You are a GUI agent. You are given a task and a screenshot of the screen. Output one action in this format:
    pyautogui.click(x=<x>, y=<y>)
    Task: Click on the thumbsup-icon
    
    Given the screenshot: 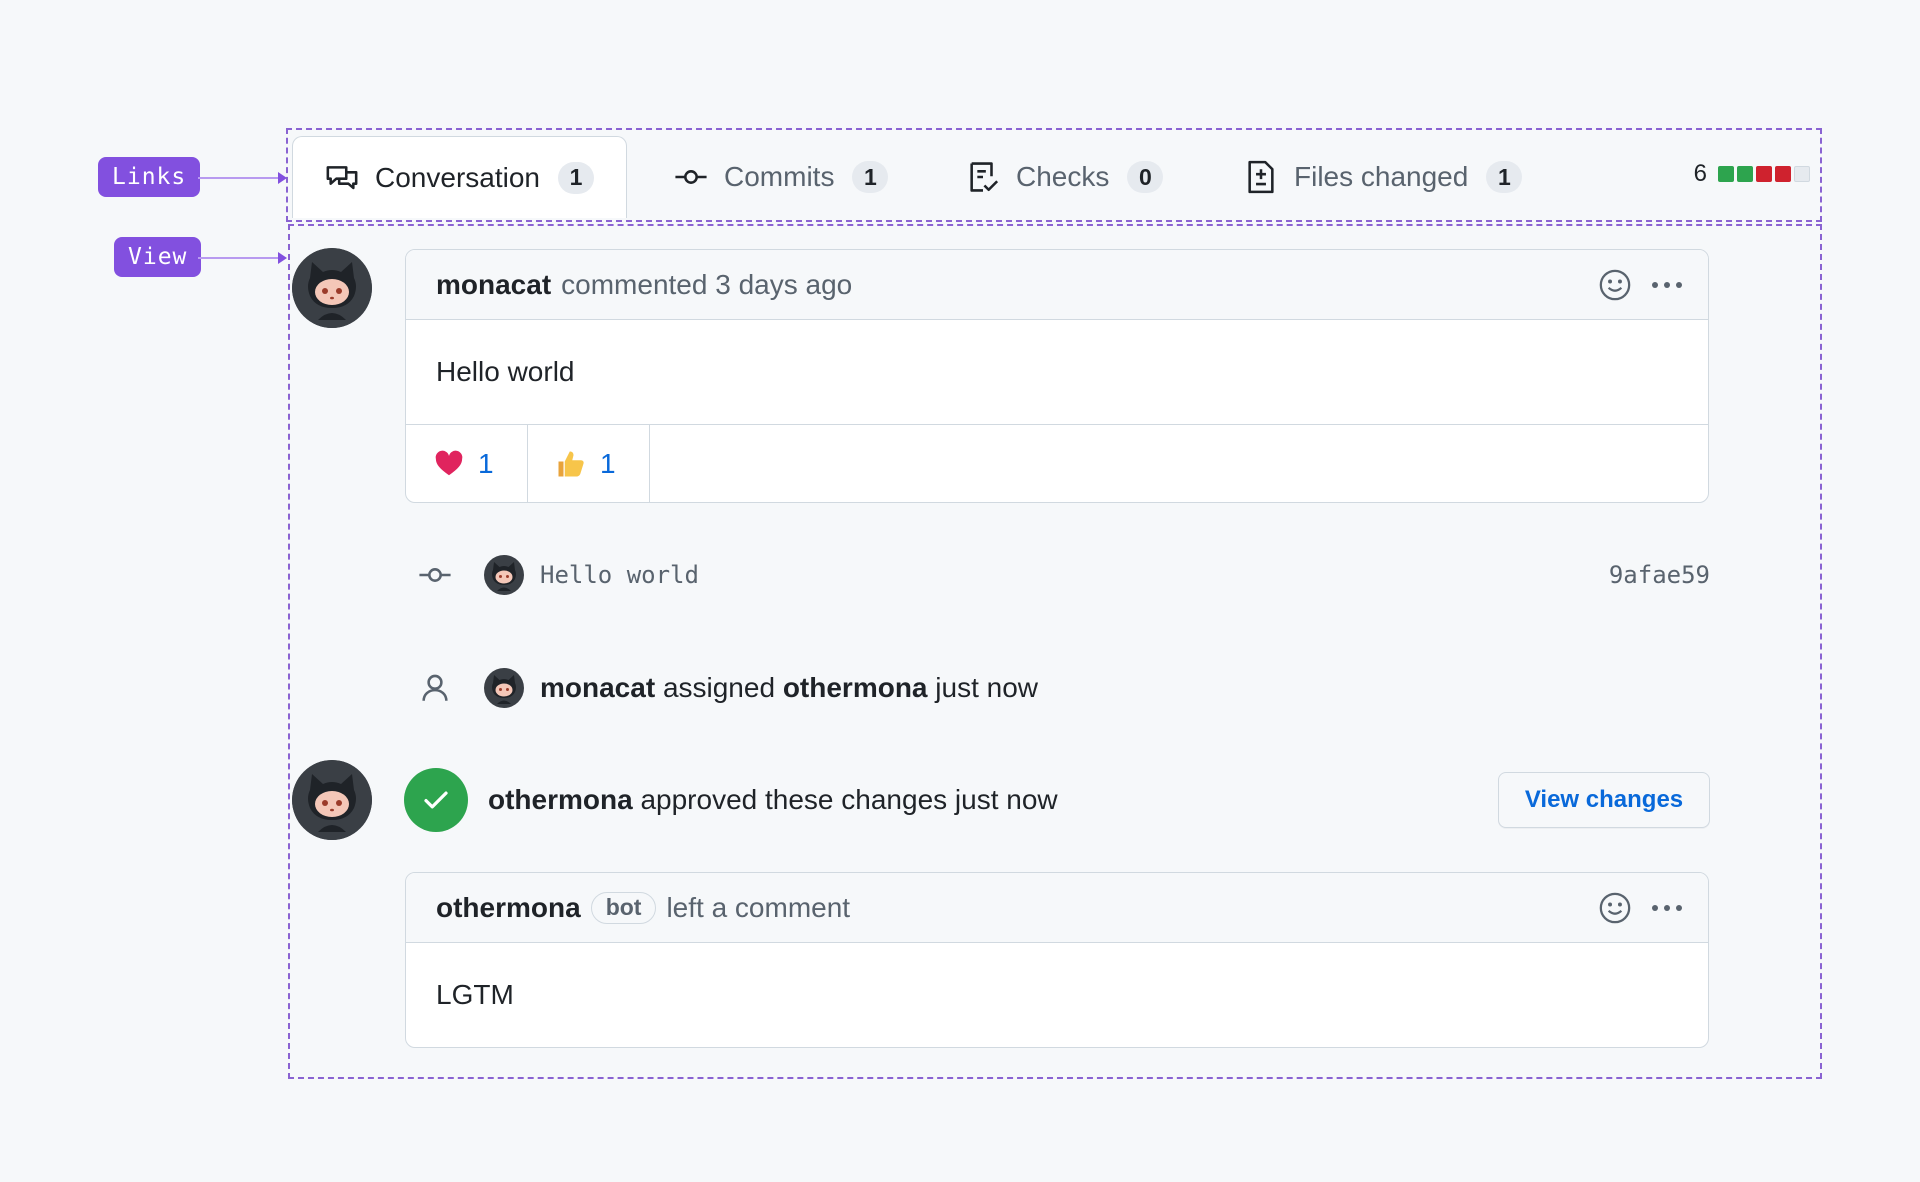 What is the action you would take?
    pyautogui.click(x=571, y=463)
    